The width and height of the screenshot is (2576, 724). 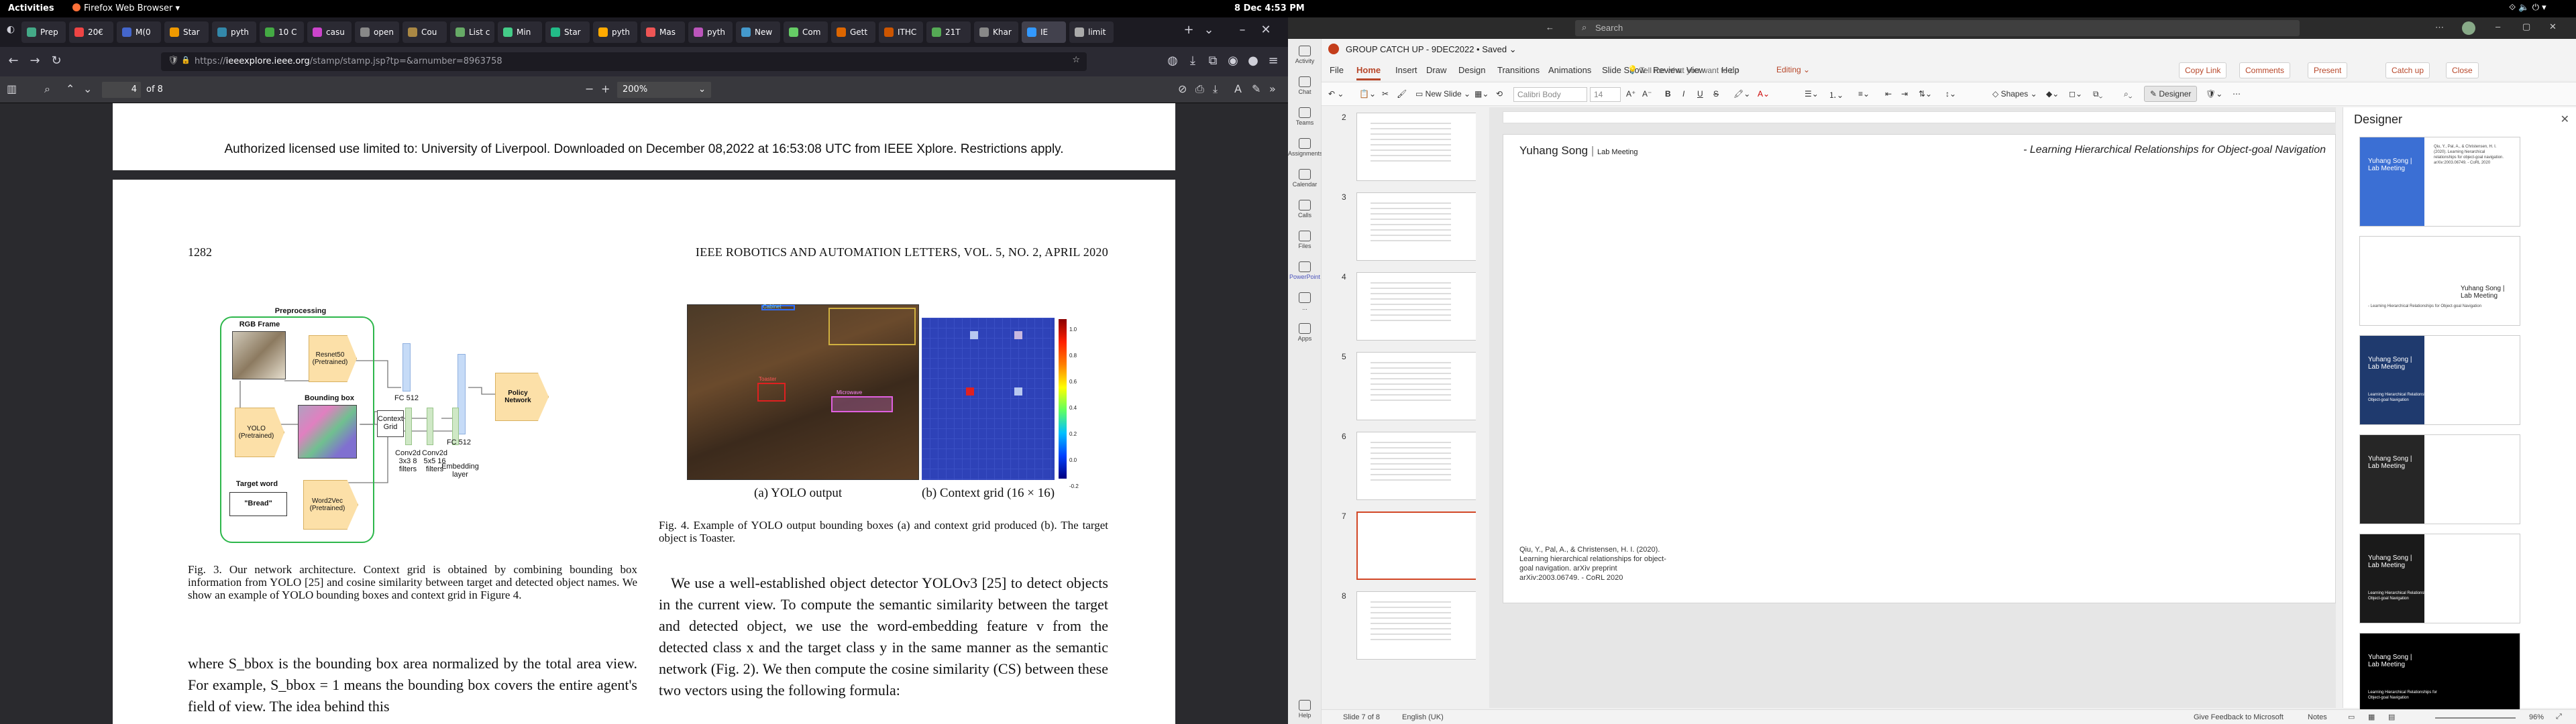 I want to click on rail-item: Help, so click(x=1305, y=710).